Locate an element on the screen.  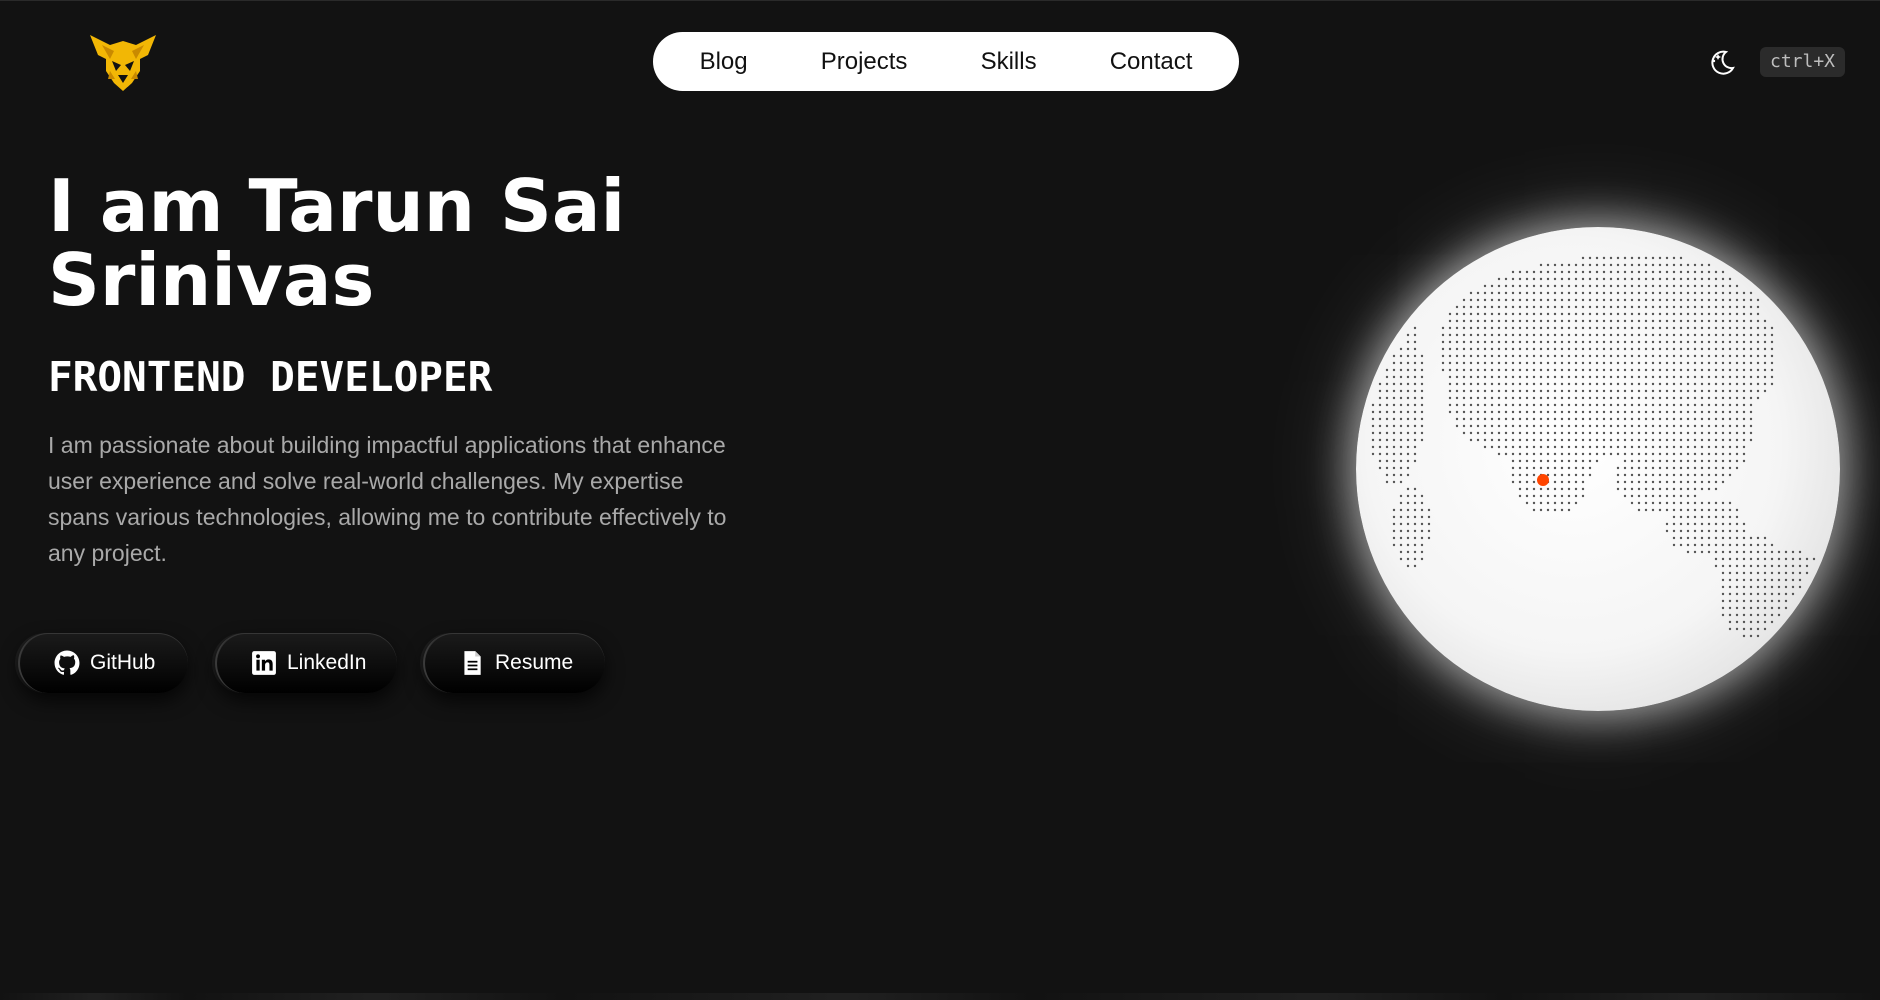
nav-blog: Blog is located at coordinates (724, 62).